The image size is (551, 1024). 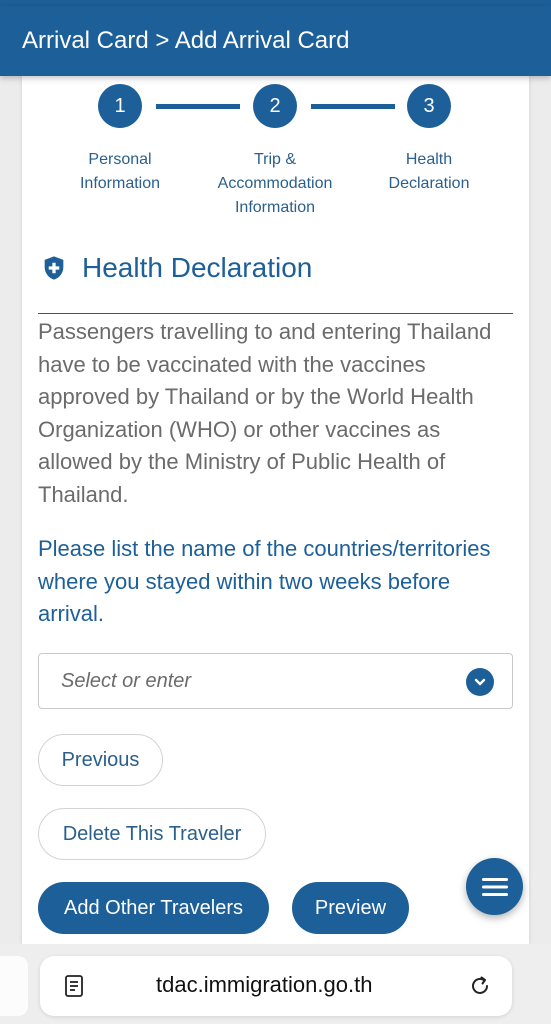 What do you see at coordinates (275, 313) in the screenshot?
I see `section-divider` at bounding box center [275, 313].